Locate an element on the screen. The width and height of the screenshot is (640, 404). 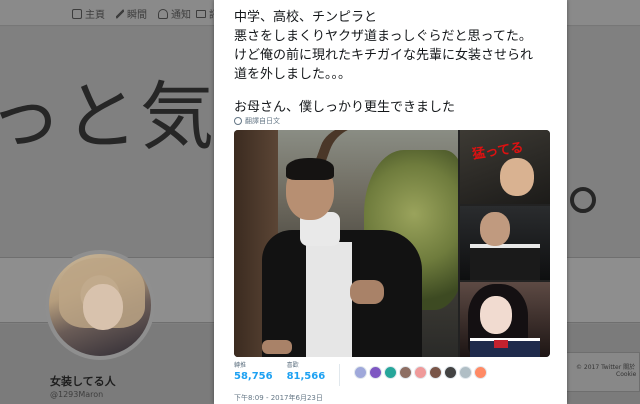
tweet-timestamp: 下午8:09 - 2017年6月23日 is located at coordinates (278, 398).